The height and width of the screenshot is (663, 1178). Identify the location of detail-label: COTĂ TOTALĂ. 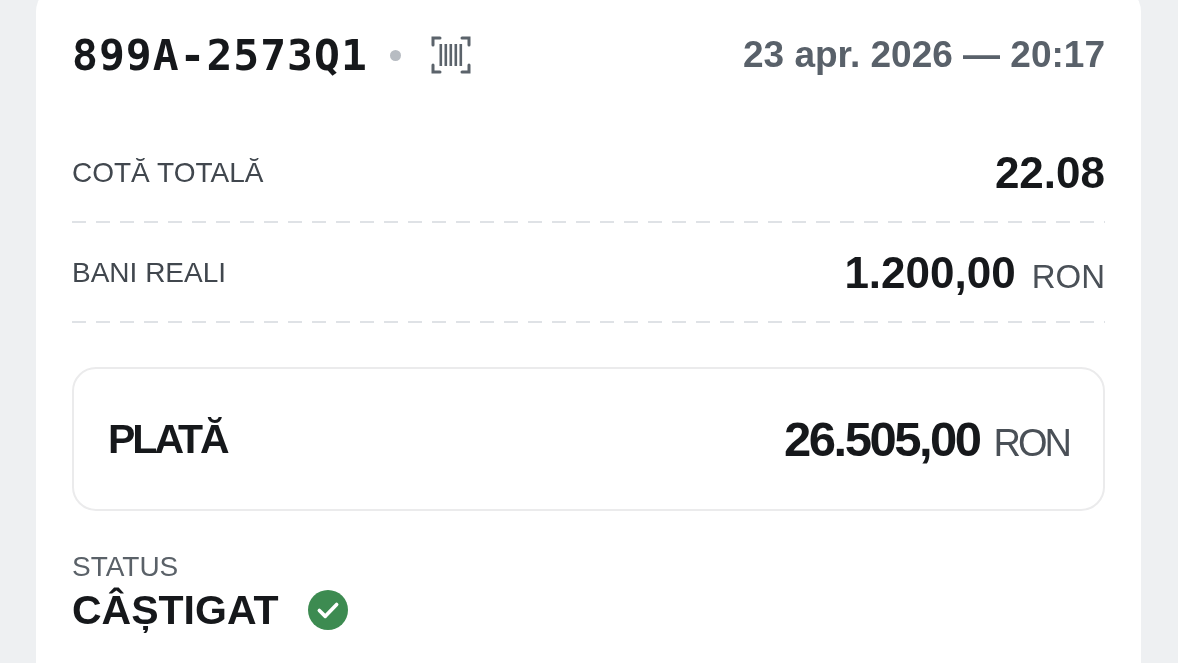
(168, 173).